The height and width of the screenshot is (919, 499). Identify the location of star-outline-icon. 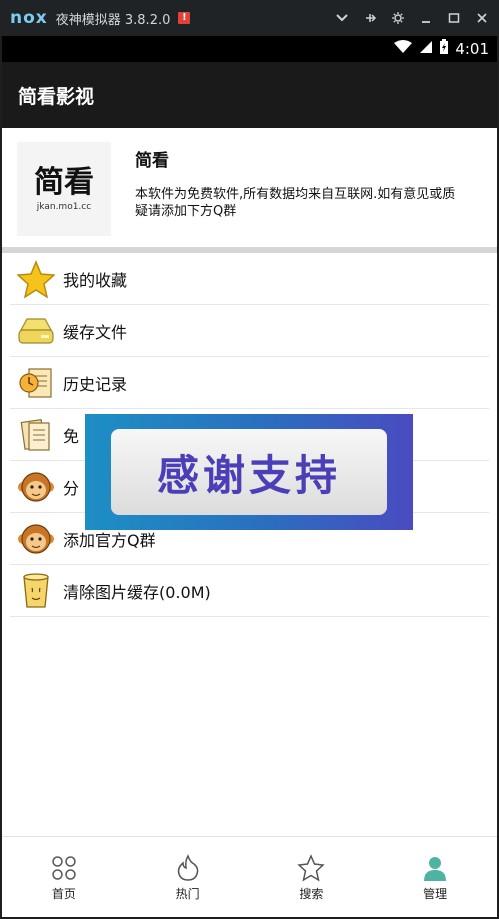
(311, 868).